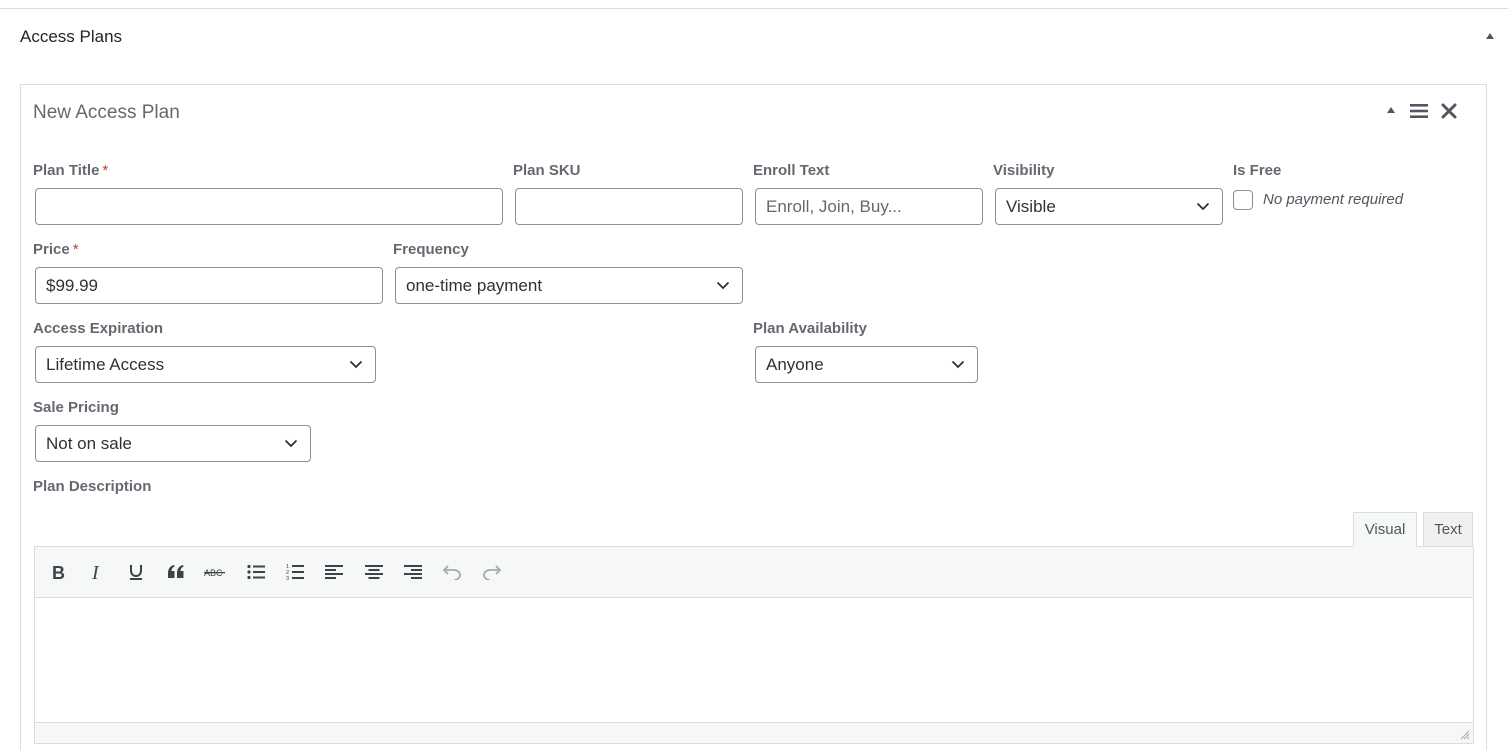 The width and height of the screenshot is (1508, 750). I want to click on visibility-select: Visible, so click(1109, 206).